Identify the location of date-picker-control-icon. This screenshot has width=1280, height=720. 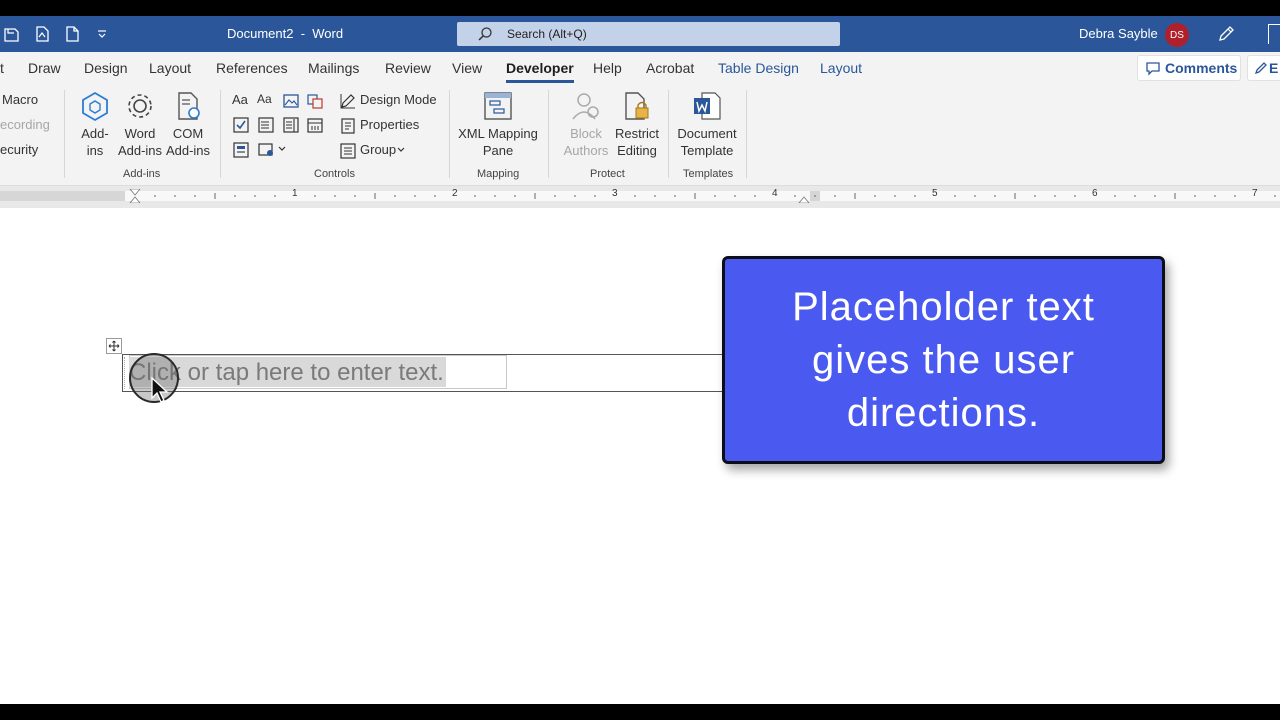
(315, 125).